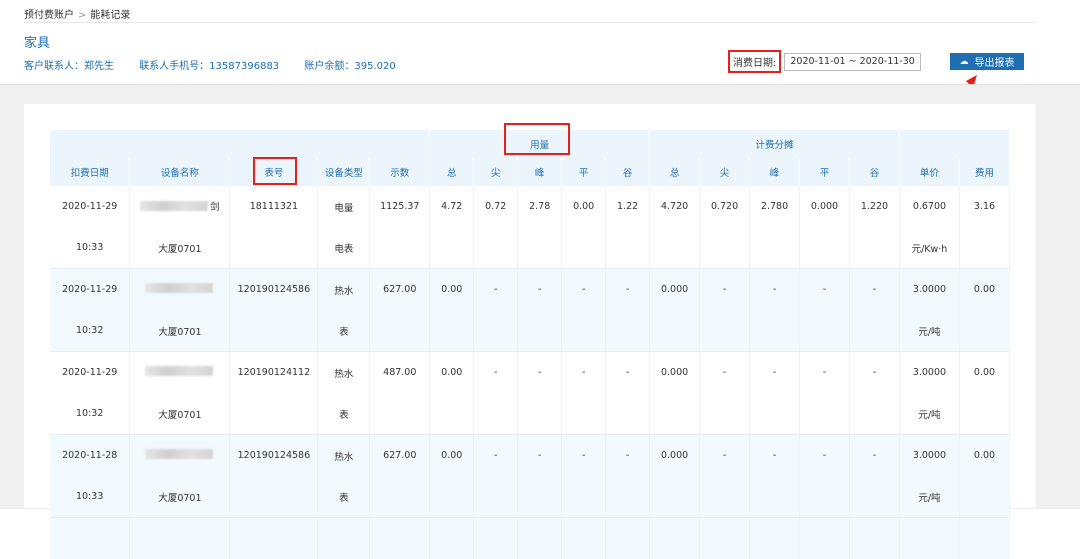 This screenshot has height=559, width=1080. What do you see at coordinates (344, 206) in the screenshot?
I see `cell-type: 电量` at bounding box center [344, 206].